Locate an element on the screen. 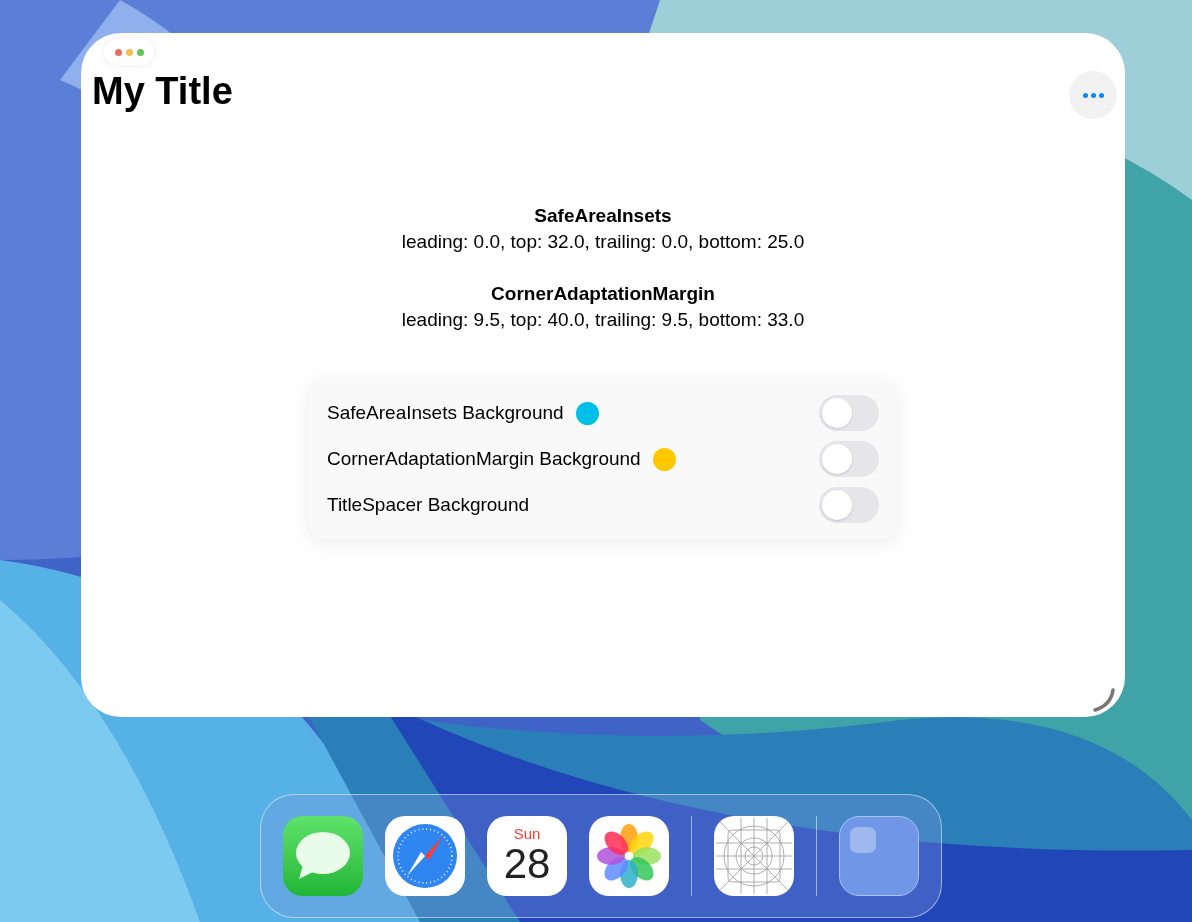  more-button is located at coordinates (1093, 95).